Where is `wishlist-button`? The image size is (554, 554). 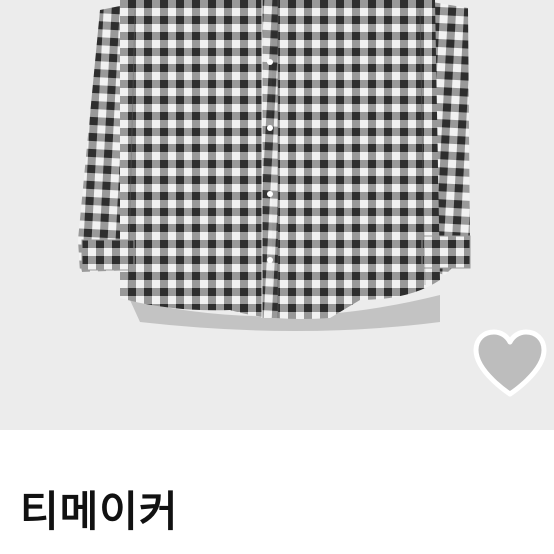
wishlist-button is located at coordinates (510, 364).